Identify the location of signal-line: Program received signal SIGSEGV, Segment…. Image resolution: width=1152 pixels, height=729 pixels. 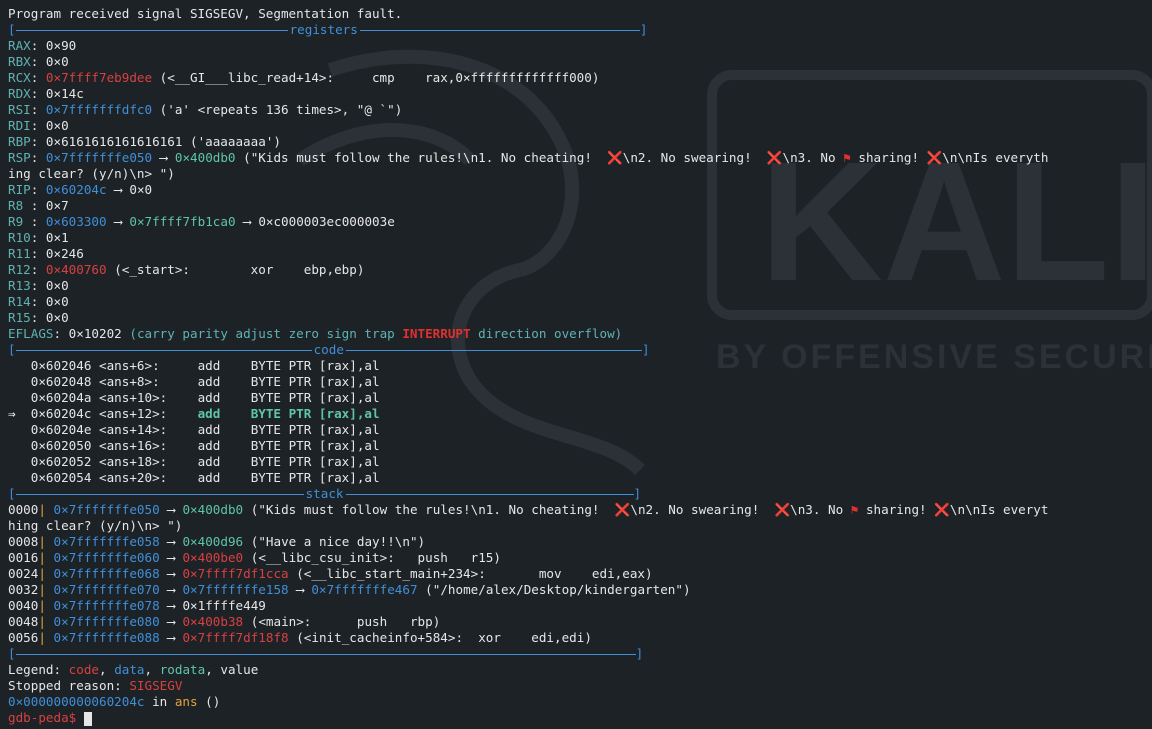
(205, 13).